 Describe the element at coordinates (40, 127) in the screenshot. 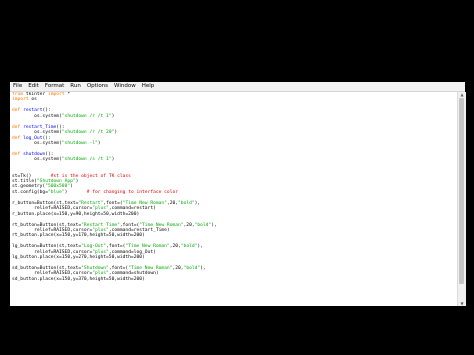

I see `code-token: restart_Time` at that location.